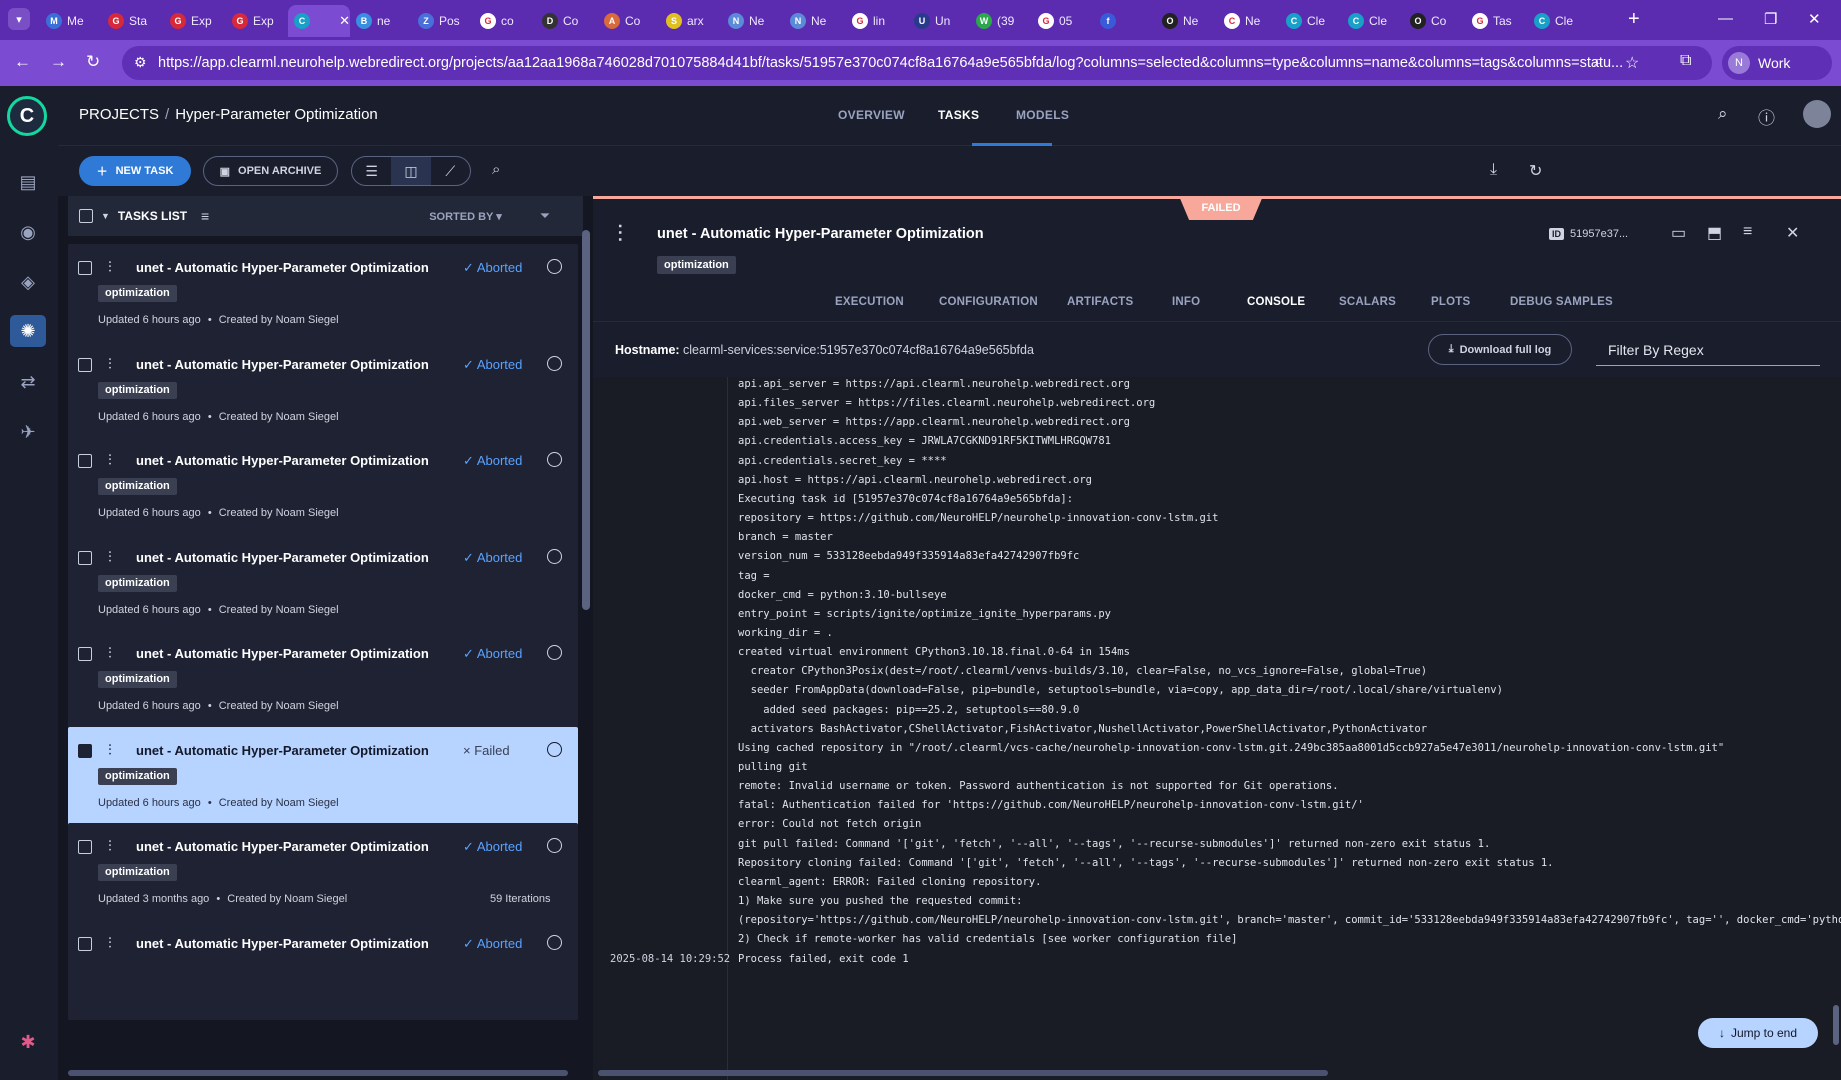 The image size is (1841, 1080). Describe the element at coordinates (1367, 302) in the screenshot. I see `tab-scalars: SCALARS` at that location.